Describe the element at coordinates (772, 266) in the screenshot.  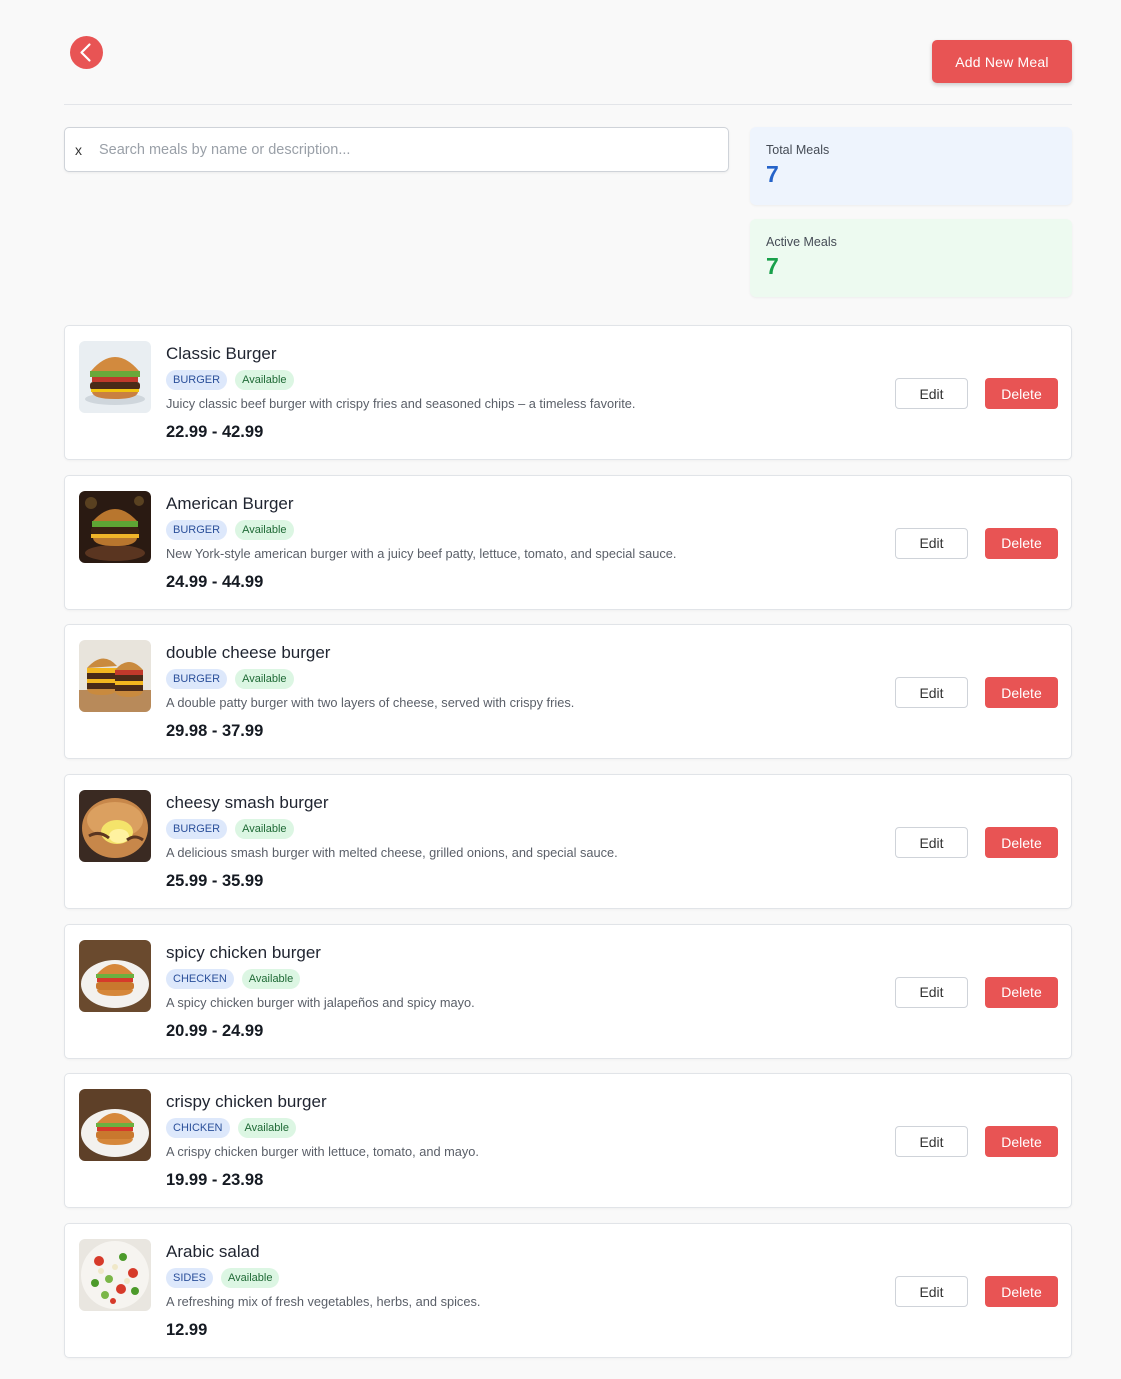
I see `active-meals-value: 7` at that location.